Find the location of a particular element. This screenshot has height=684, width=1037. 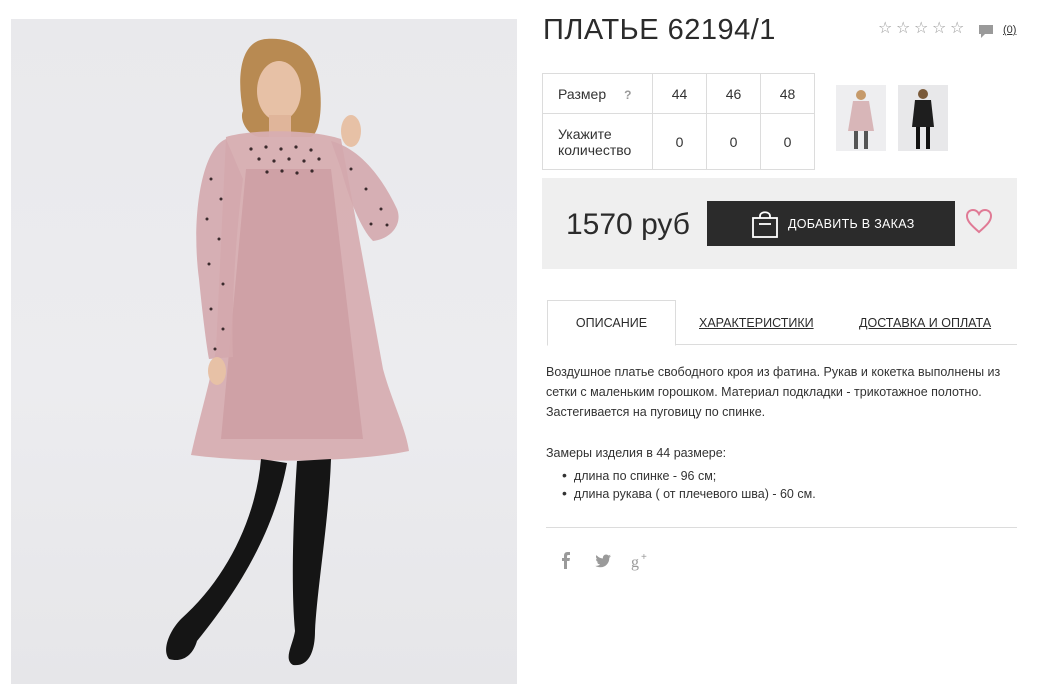

facebook-icon is located at coordinates (566, 561).